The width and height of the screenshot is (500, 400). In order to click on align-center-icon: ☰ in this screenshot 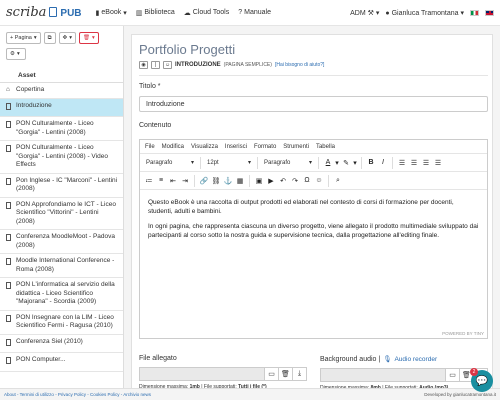, I will do `click(414, 163)`.